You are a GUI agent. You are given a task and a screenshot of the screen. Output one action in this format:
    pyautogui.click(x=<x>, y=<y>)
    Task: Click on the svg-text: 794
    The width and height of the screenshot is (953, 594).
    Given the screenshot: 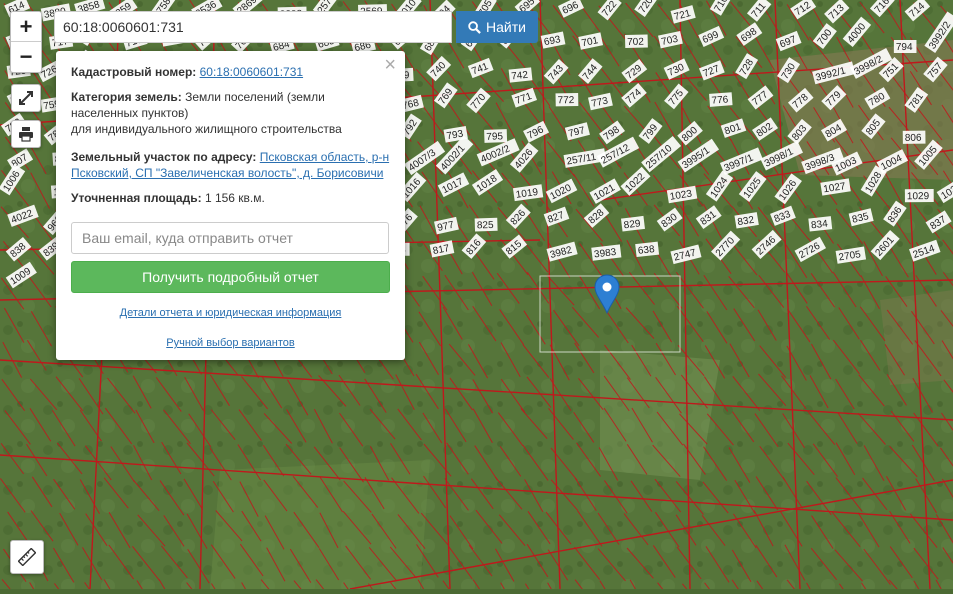 What is the action you would take?
    pyautogui.click(x=904, y=47)
    